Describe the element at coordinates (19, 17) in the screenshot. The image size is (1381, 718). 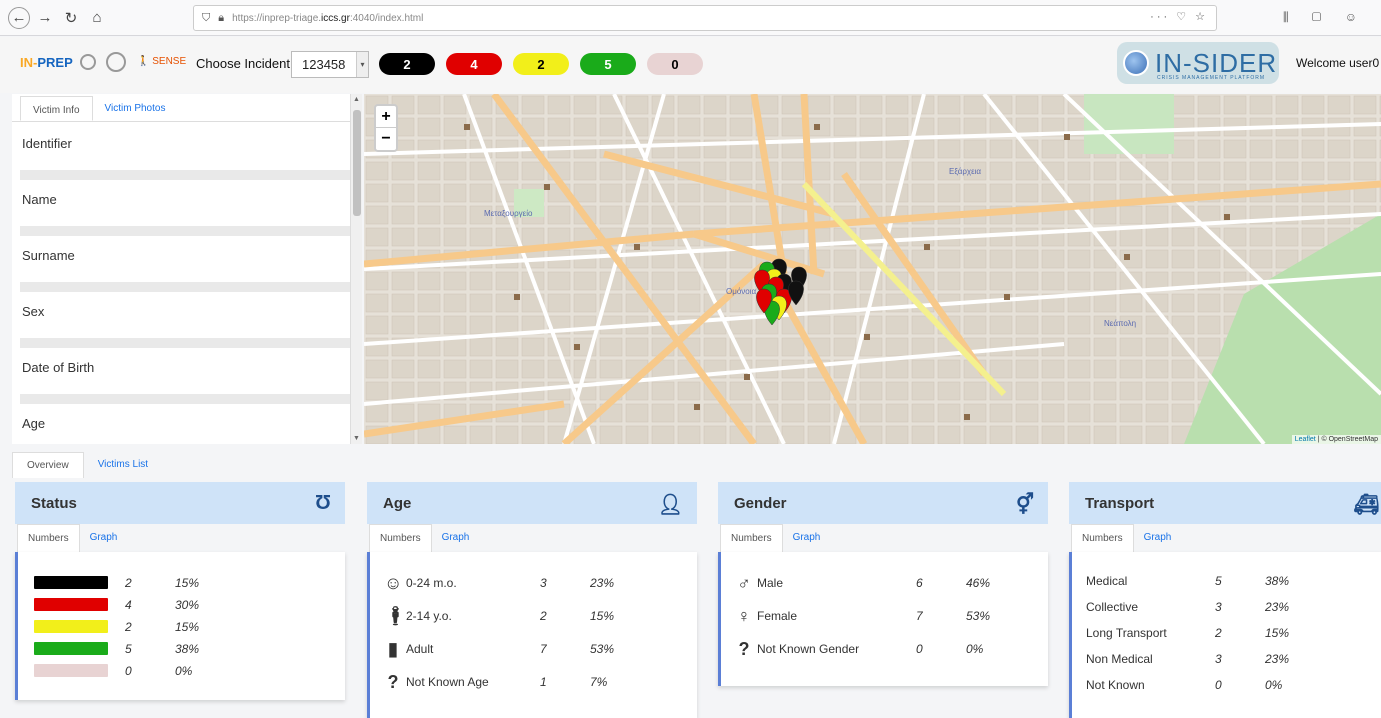
I see `back-icon: ←` at that location.